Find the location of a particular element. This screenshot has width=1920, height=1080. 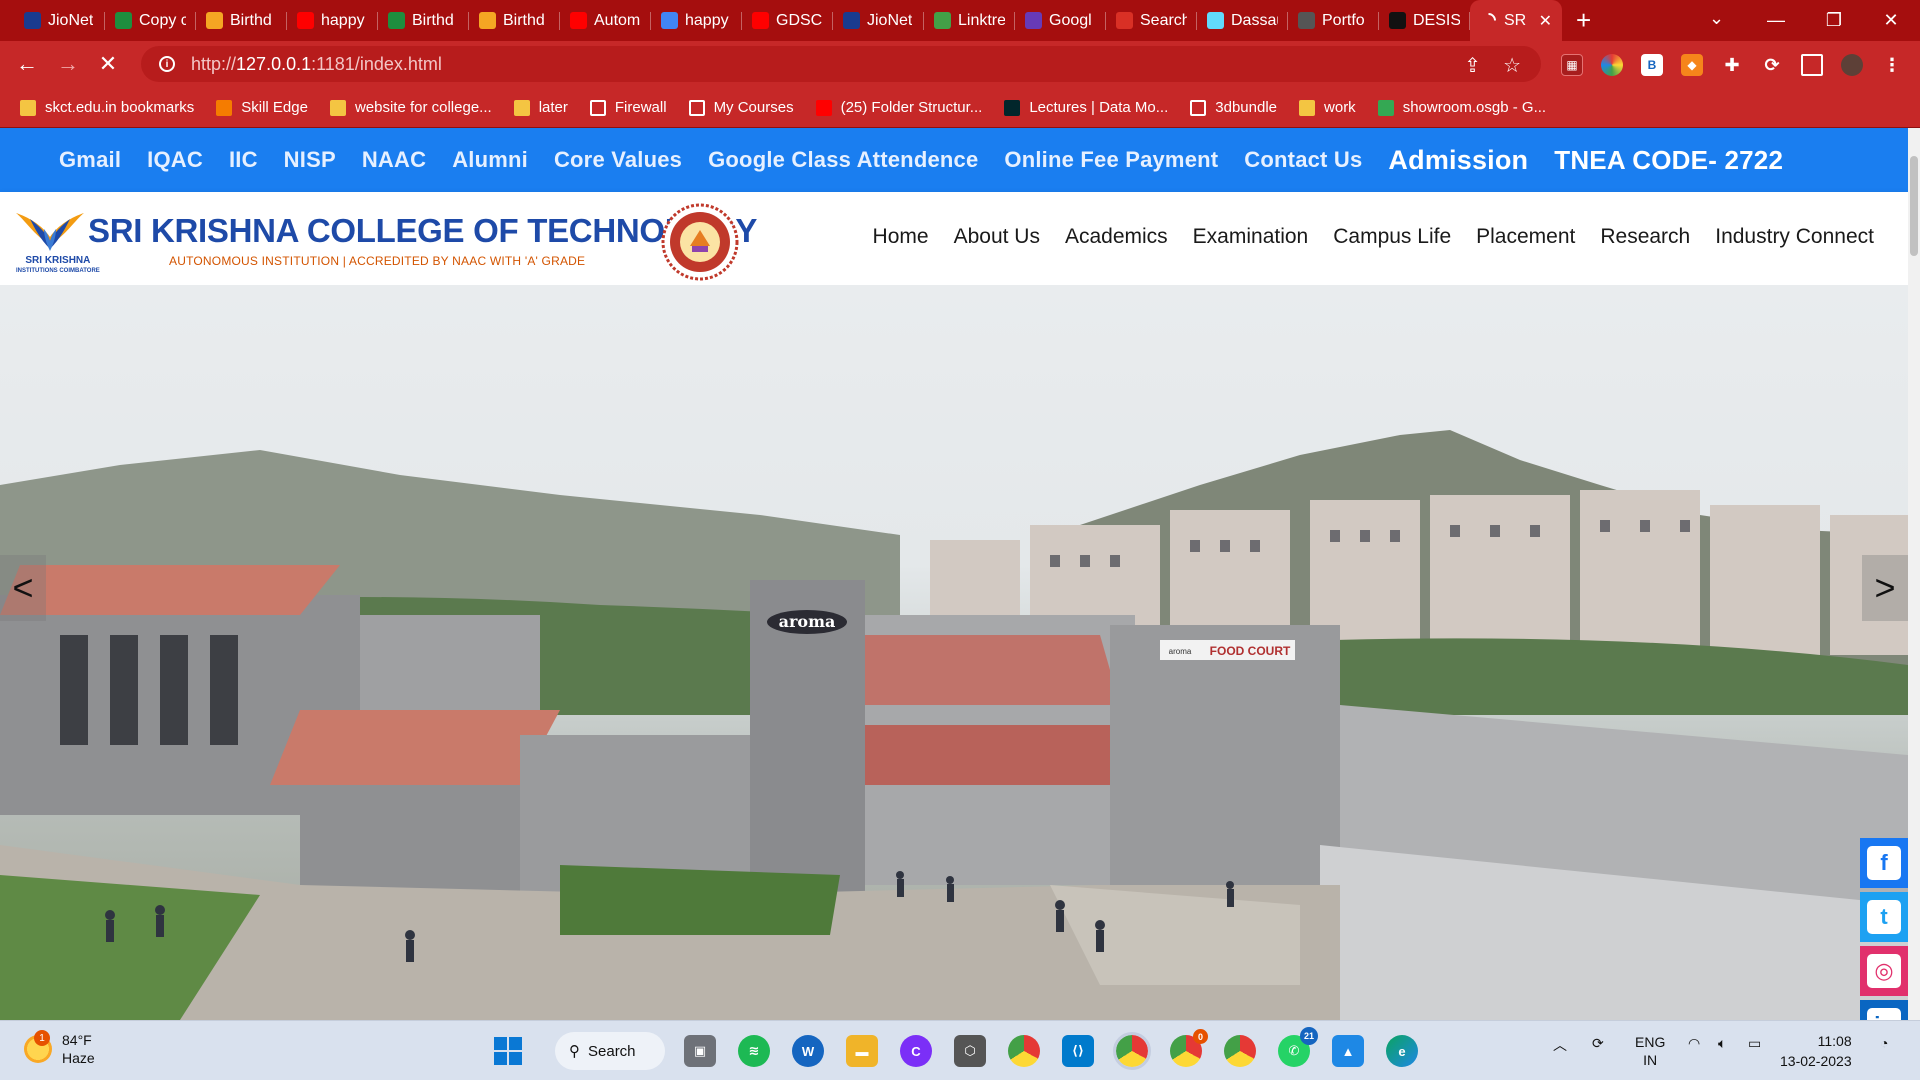

spotify-icon: ≋ is located at coordinates (754, 1051).